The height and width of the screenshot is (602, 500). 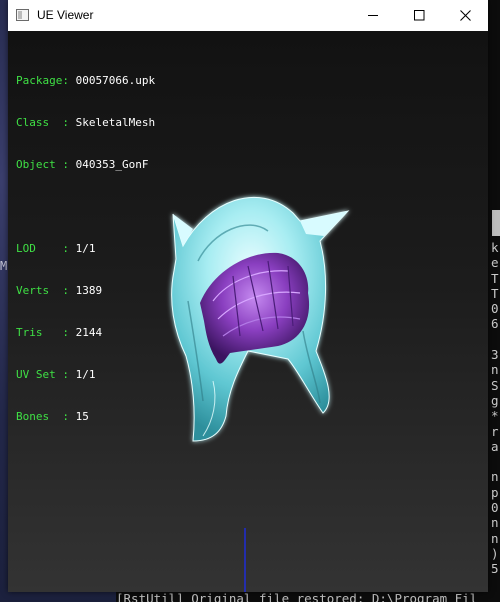 I want to click on info-tris: Tris : 2144, so click(x=59, y=332).